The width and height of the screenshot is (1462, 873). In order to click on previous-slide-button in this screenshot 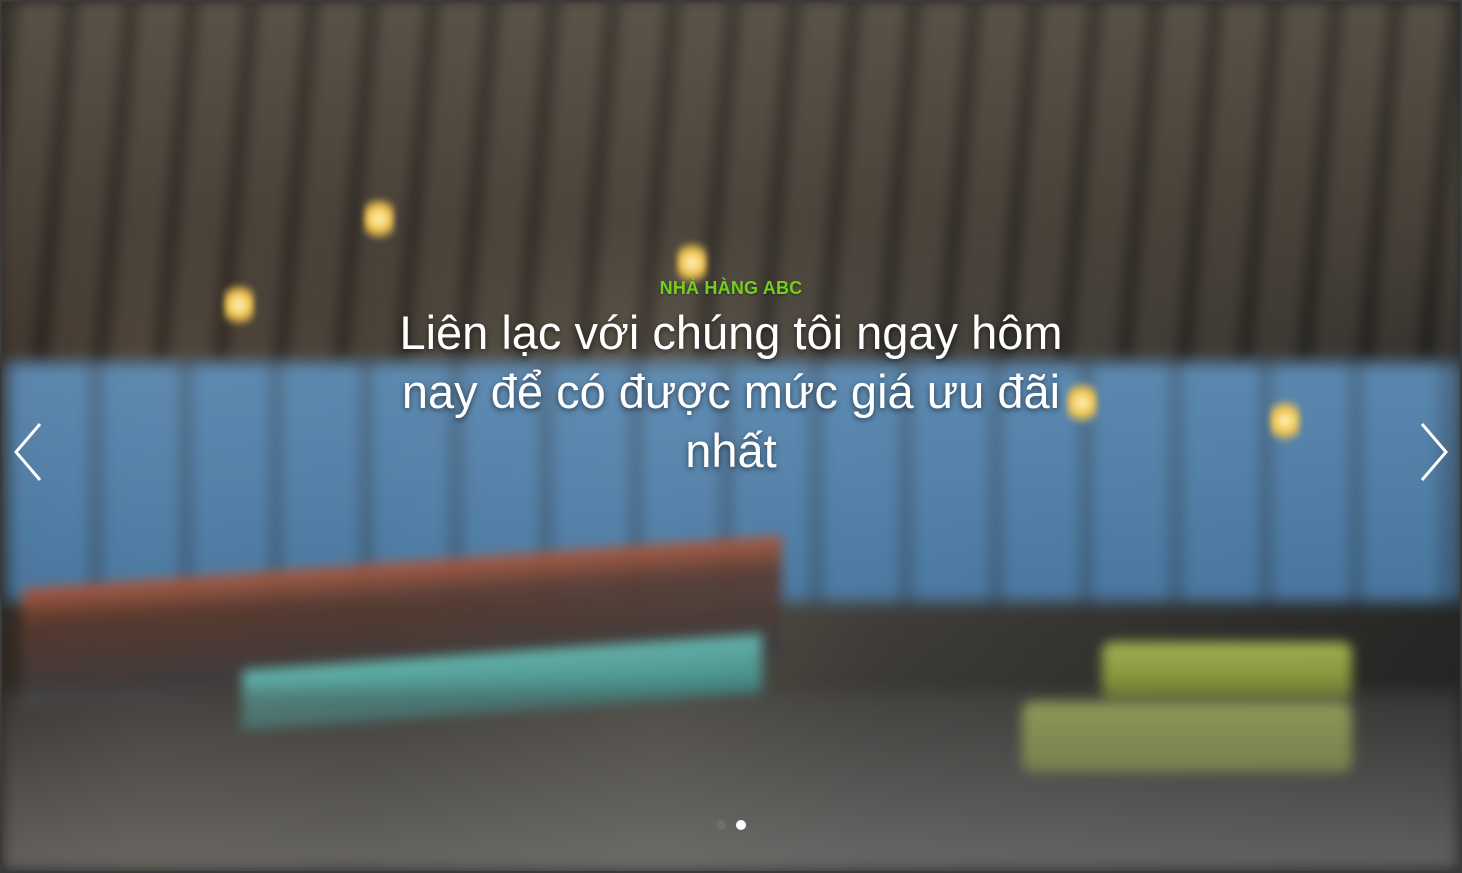, I will do `click(30, 452)`.